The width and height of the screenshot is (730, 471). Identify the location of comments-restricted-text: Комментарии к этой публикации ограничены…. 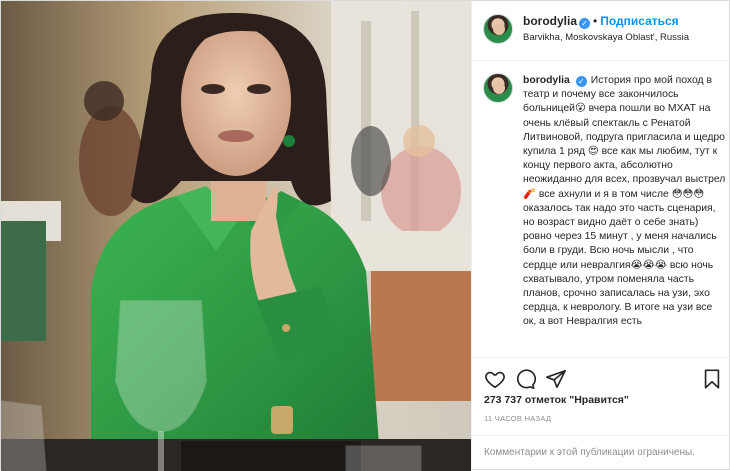
(589, 452).